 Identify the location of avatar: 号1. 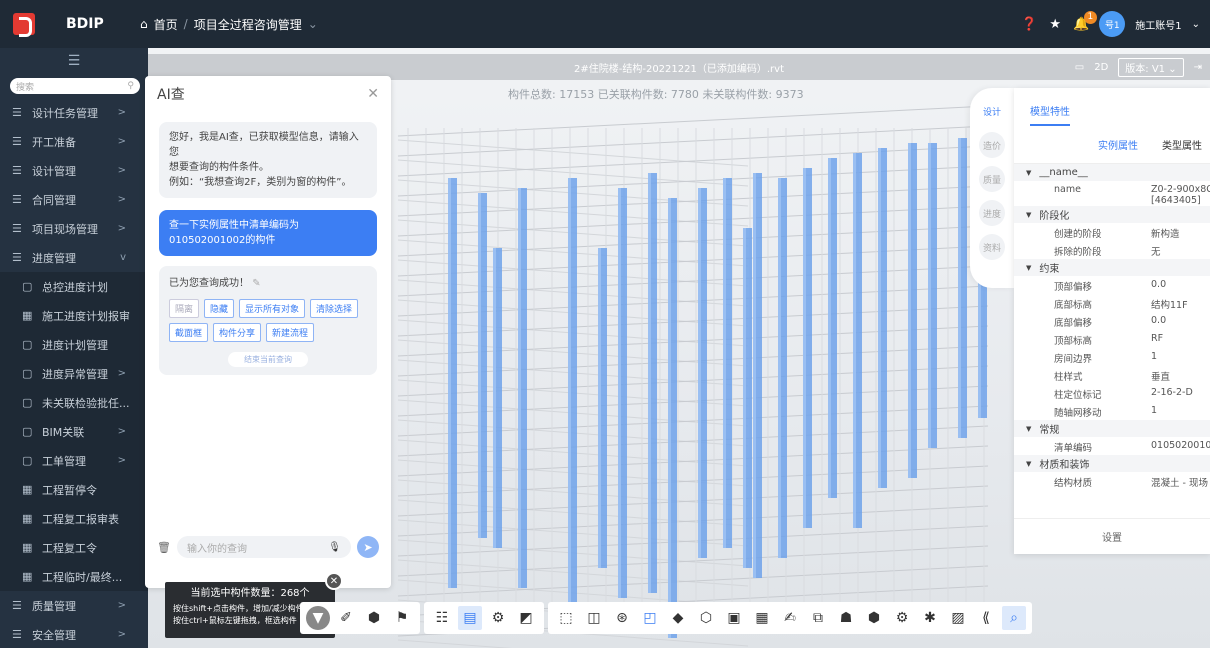
(1112, 24).